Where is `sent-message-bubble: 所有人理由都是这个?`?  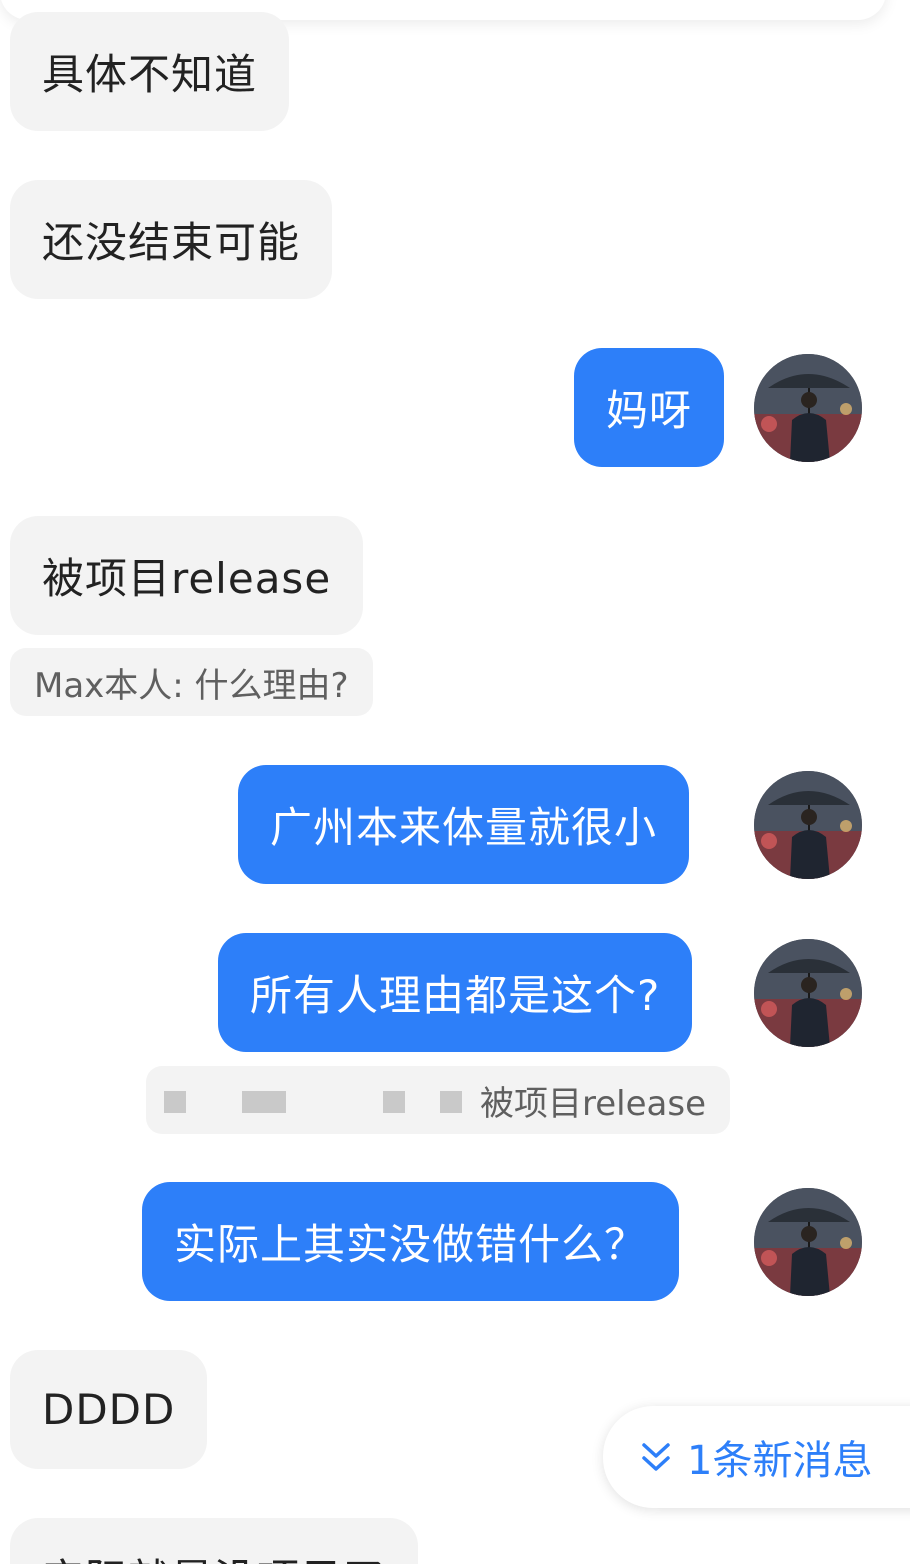
sent-message-bubble: 所有人理由都是这个? is located at coordinates (455, 992).